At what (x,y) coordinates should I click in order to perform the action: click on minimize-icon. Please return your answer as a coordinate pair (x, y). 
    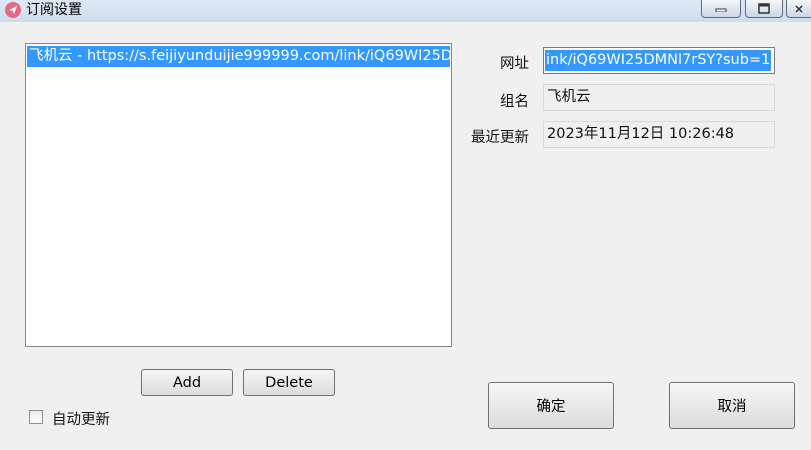
    Looking at the image, I should click on (721, 10).